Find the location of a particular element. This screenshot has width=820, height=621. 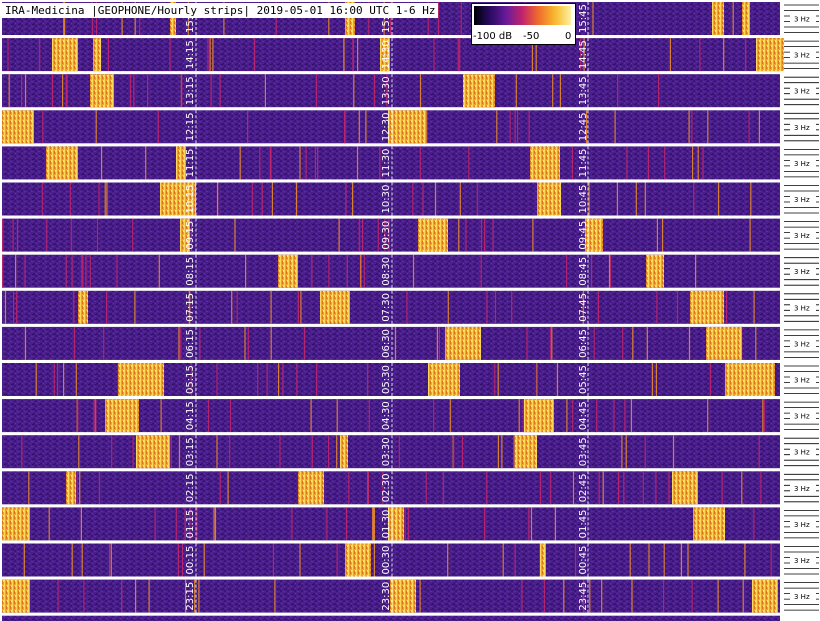

strip-time-label: 23:30 is located at coordinates (386, 596).